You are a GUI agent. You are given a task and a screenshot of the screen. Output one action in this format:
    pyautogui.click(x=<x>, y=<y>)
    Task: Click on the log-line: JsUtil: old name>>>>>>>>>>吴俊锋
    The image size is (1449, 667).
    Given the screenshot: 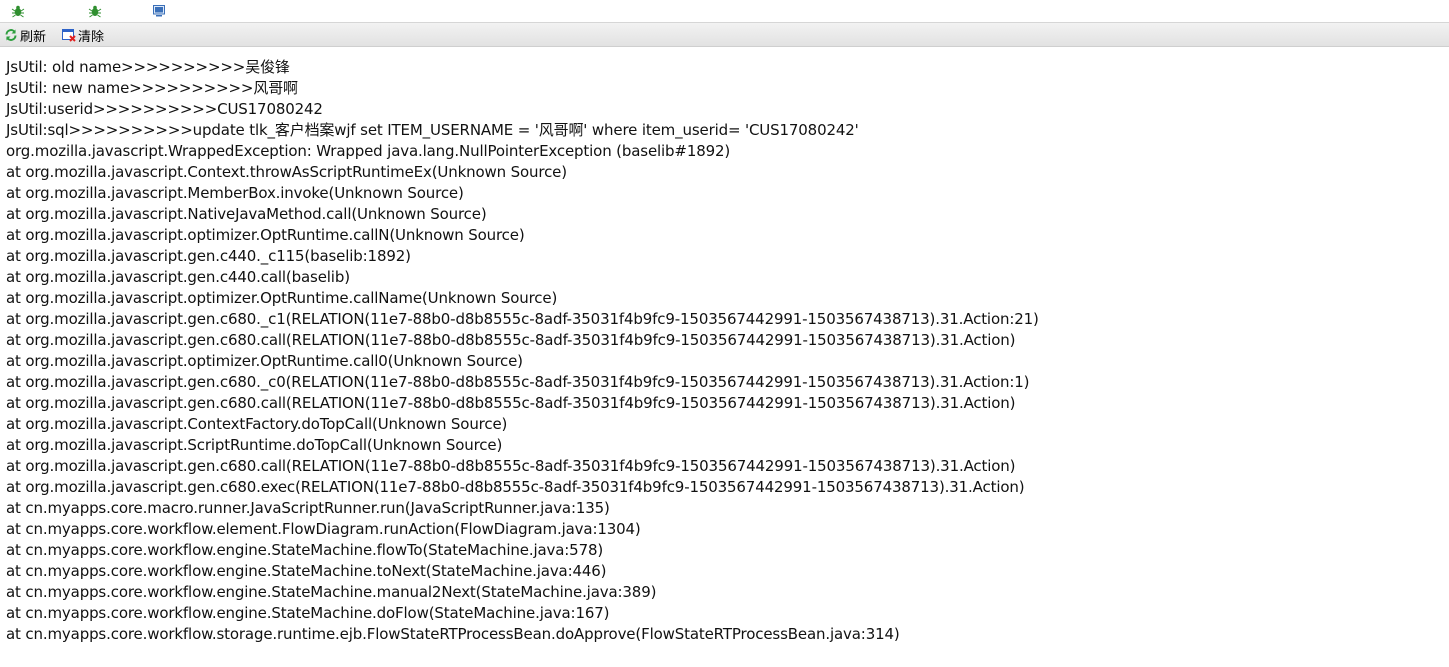 What is the action you would take?
    pyautogui.click(x=148, y=67)
    